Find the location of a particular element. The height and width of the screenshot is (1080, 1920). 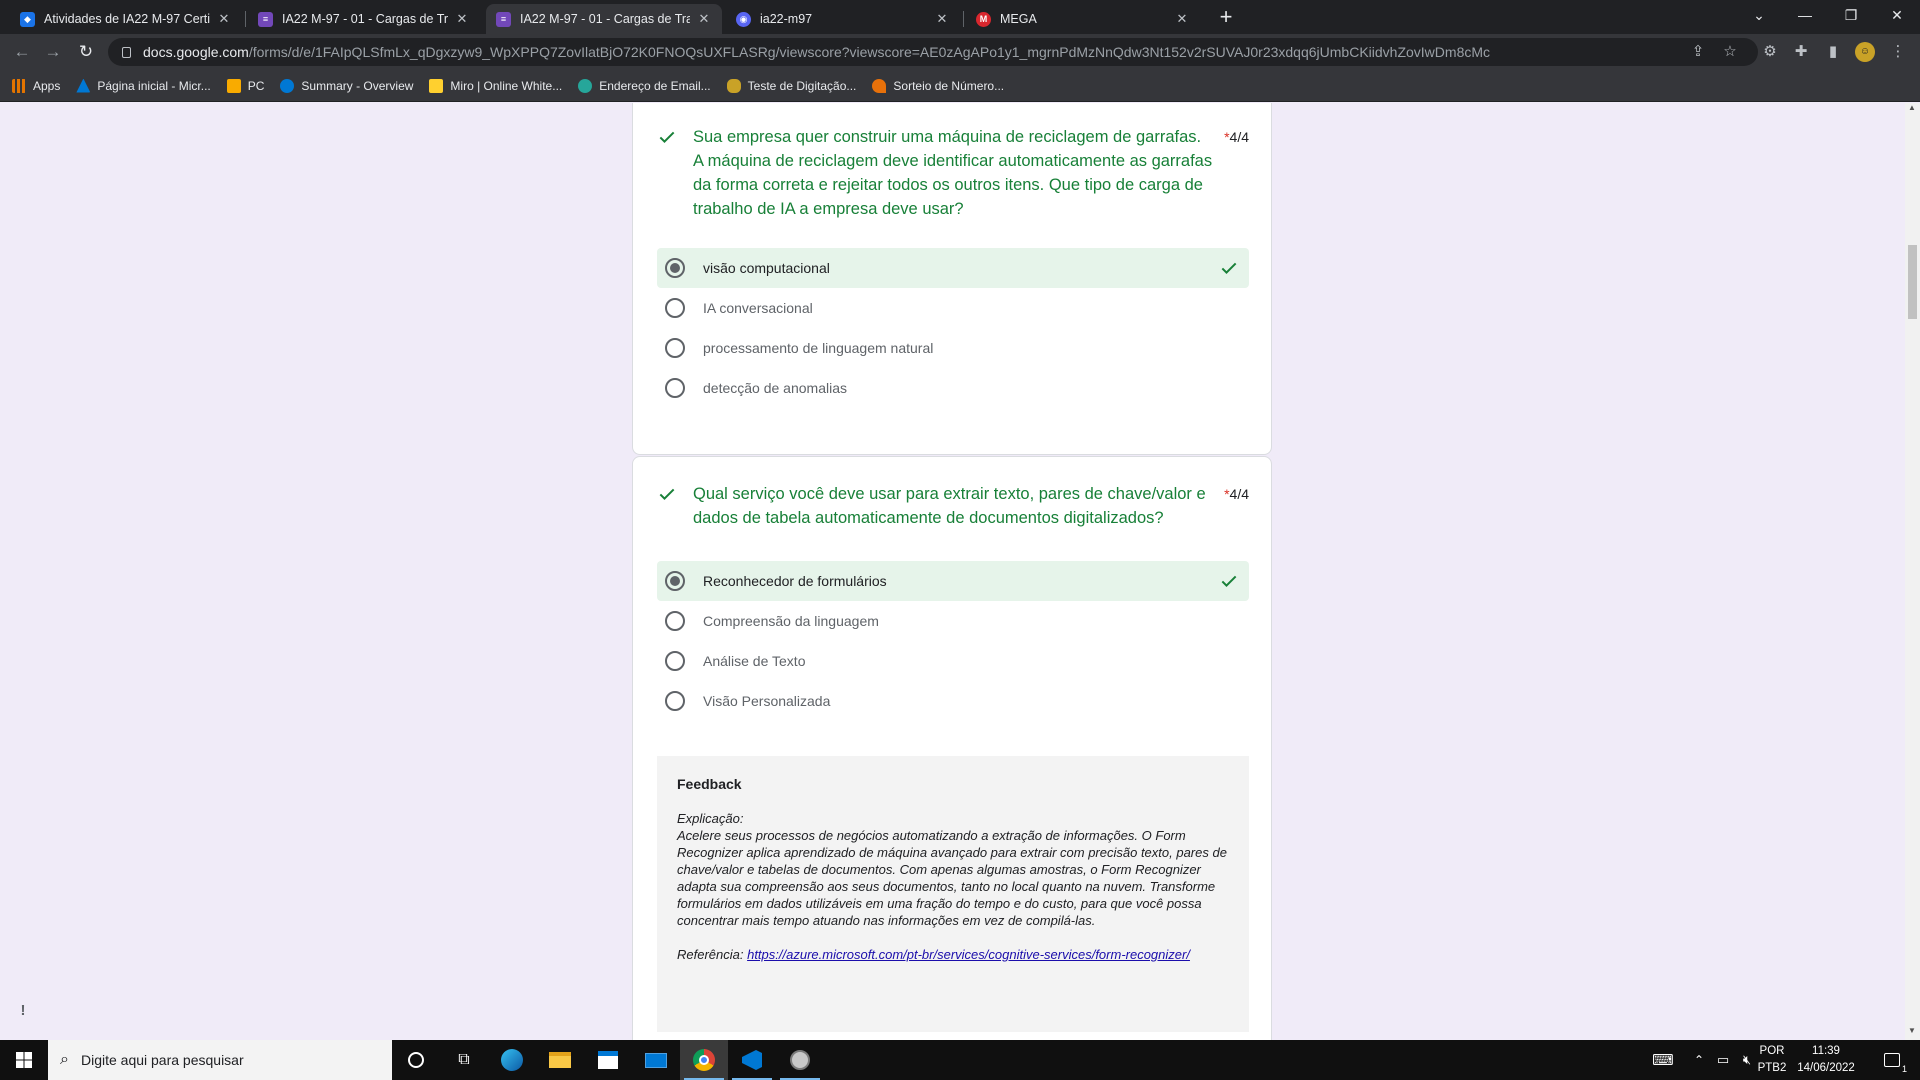

input-language: POR PTB2 is located at coordinates (1772, 1060).